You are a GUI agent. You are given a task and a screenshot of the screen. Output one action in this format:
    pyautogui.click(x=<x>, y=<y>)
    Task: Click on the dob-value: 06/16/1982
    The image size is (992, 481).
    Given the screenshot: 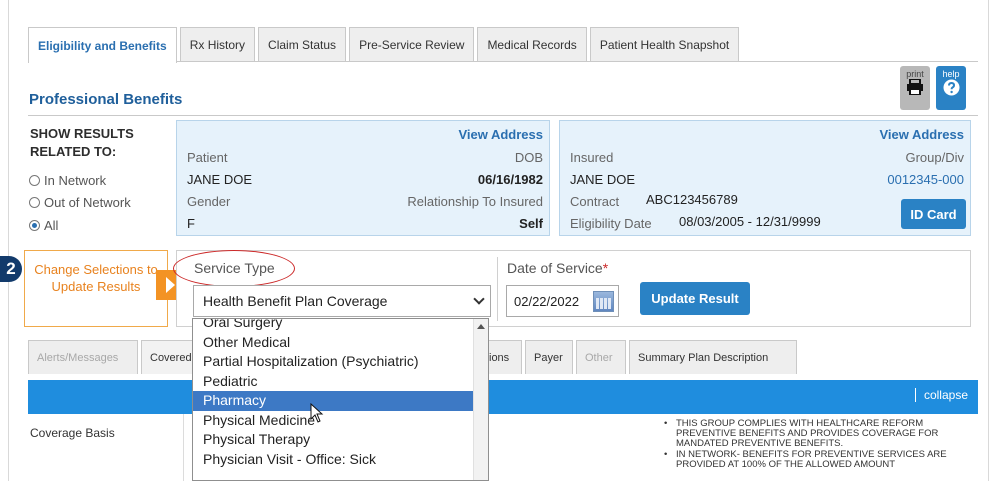 What is the action you would take?
    pyautogui.click(x=510, y=179)
    